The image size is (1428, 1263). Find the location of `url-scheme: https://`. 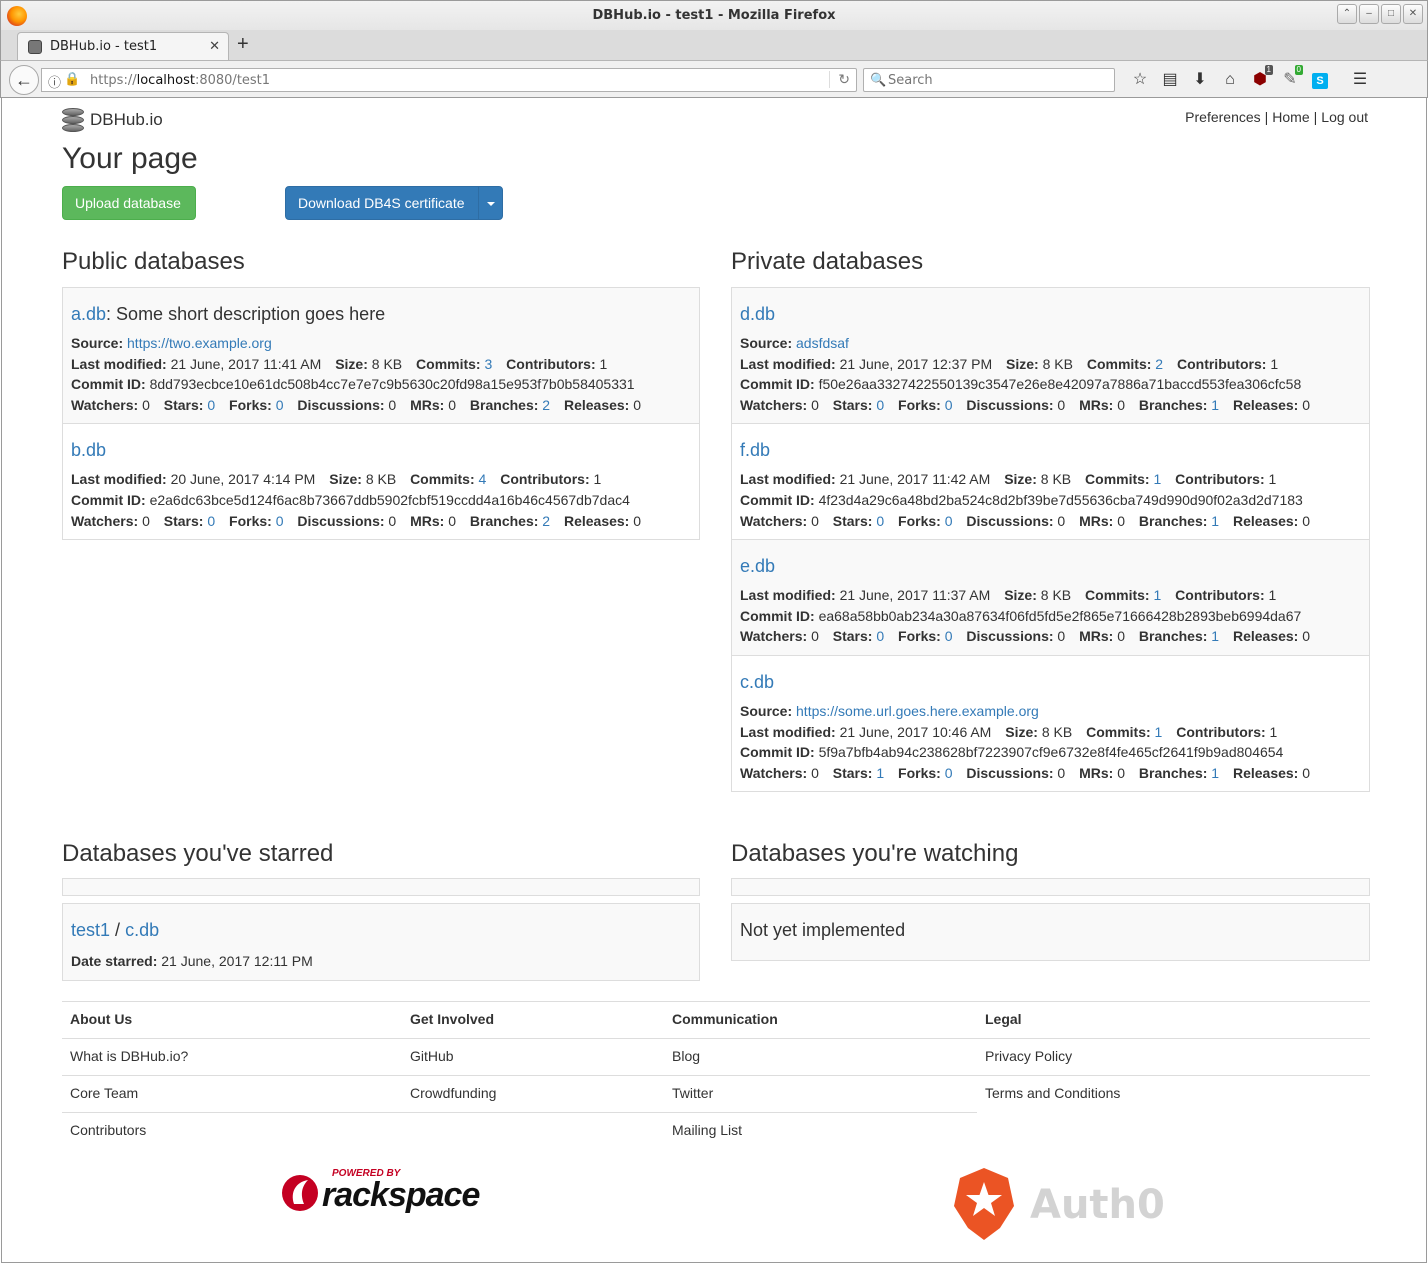

url-scheme: https:// is located at coordinates (113, 80).